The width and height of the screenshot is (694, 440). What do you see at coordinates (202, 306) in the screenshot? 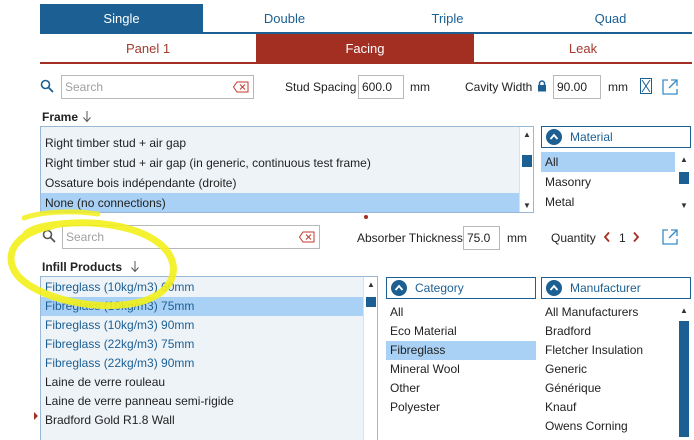
I see `infill-list-item-selected: Fibreglass (10kg/m3) 75mm` at bounding box center [202, 306].